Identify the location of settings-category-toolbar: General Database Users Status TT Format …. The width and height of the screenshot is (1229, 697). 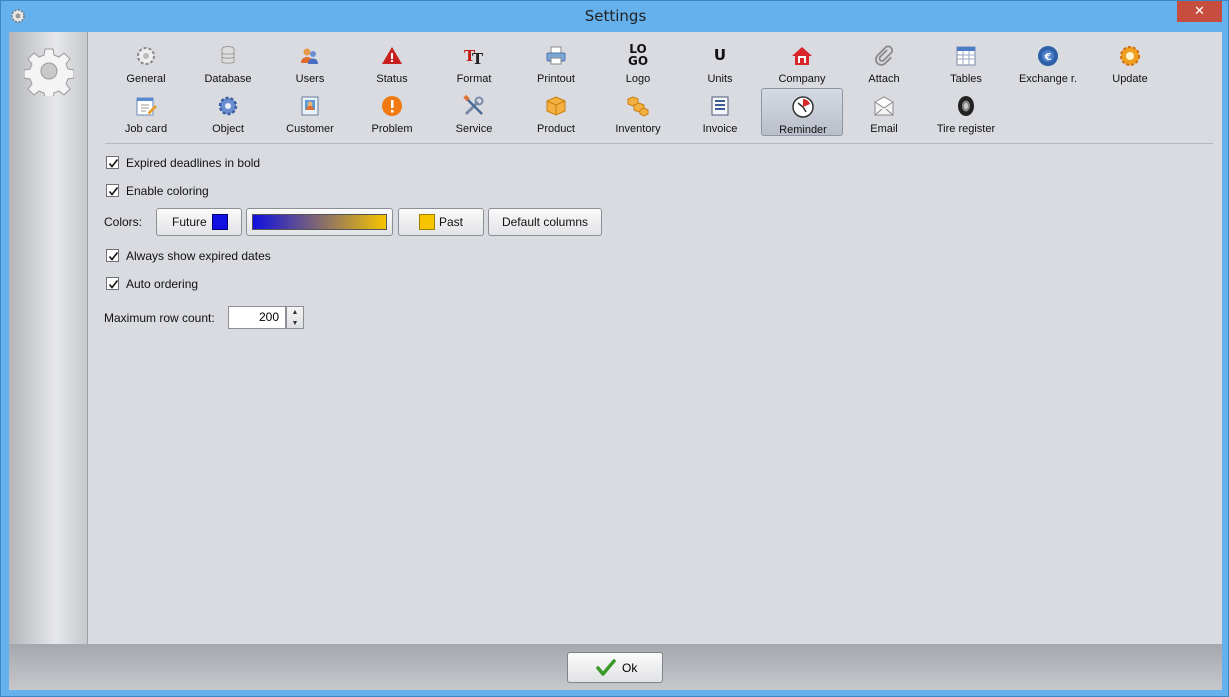
(655, 88).